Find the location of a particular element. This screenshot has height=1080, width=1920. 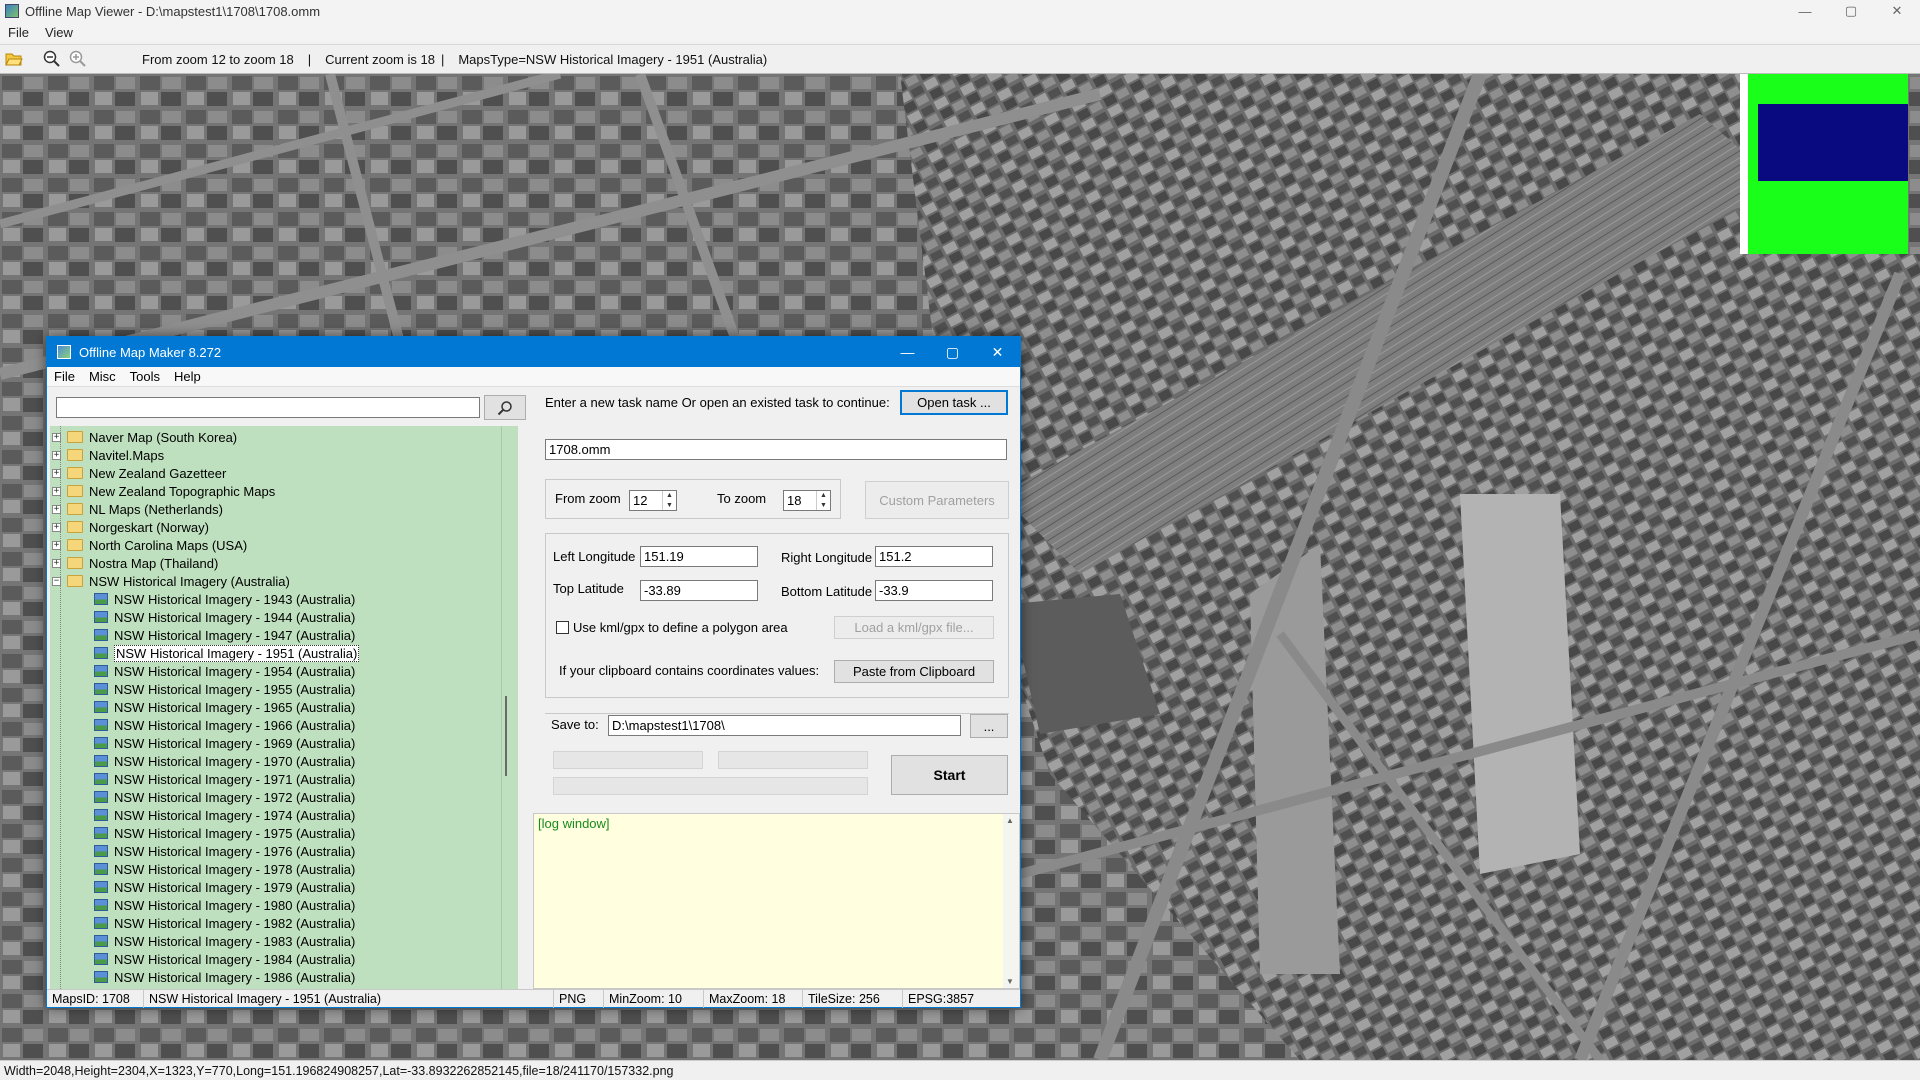

maximize-button: ▢ is located at coordinates (1851, 11).